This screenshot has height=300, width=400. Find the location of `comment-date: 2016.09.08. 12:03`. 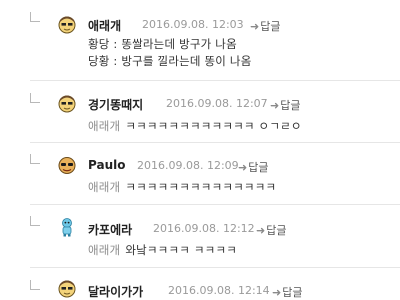

comment-date: 2016.09.08. 12:03 is located at coordinates (193, 24).